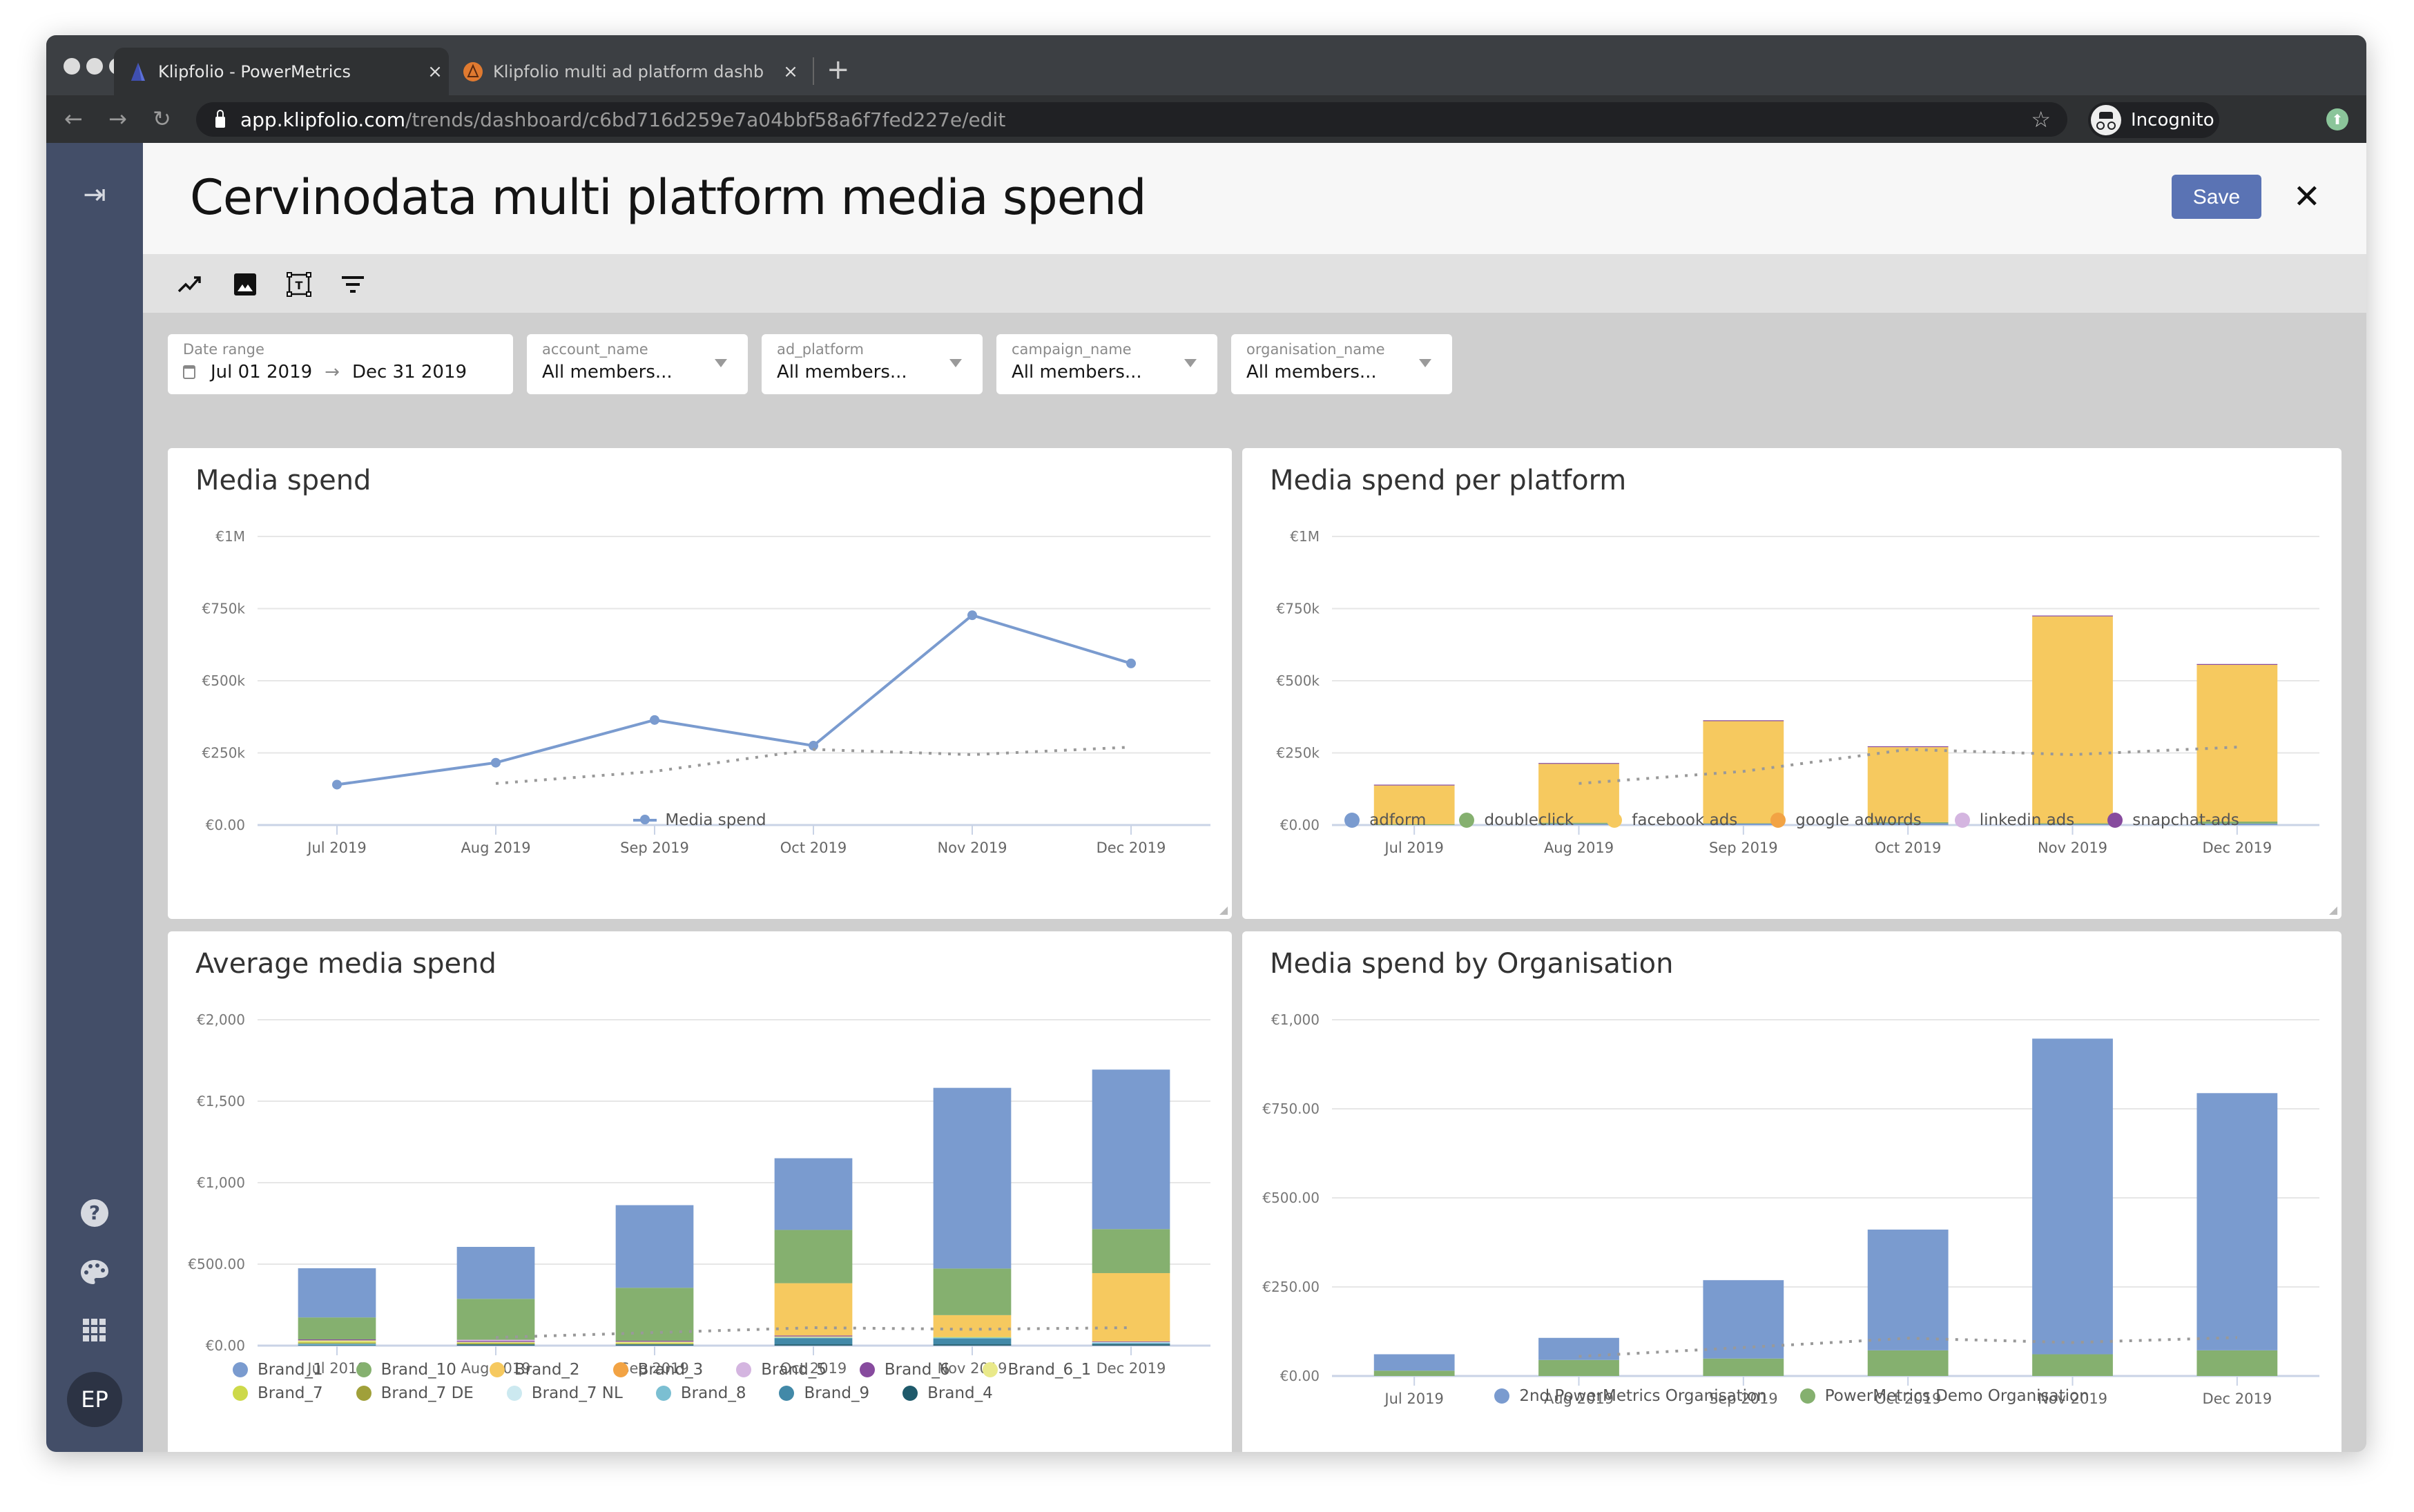  Describe the element at coordinates (73, 118) in the screenshot. I see `back-icon: ←` at that location.